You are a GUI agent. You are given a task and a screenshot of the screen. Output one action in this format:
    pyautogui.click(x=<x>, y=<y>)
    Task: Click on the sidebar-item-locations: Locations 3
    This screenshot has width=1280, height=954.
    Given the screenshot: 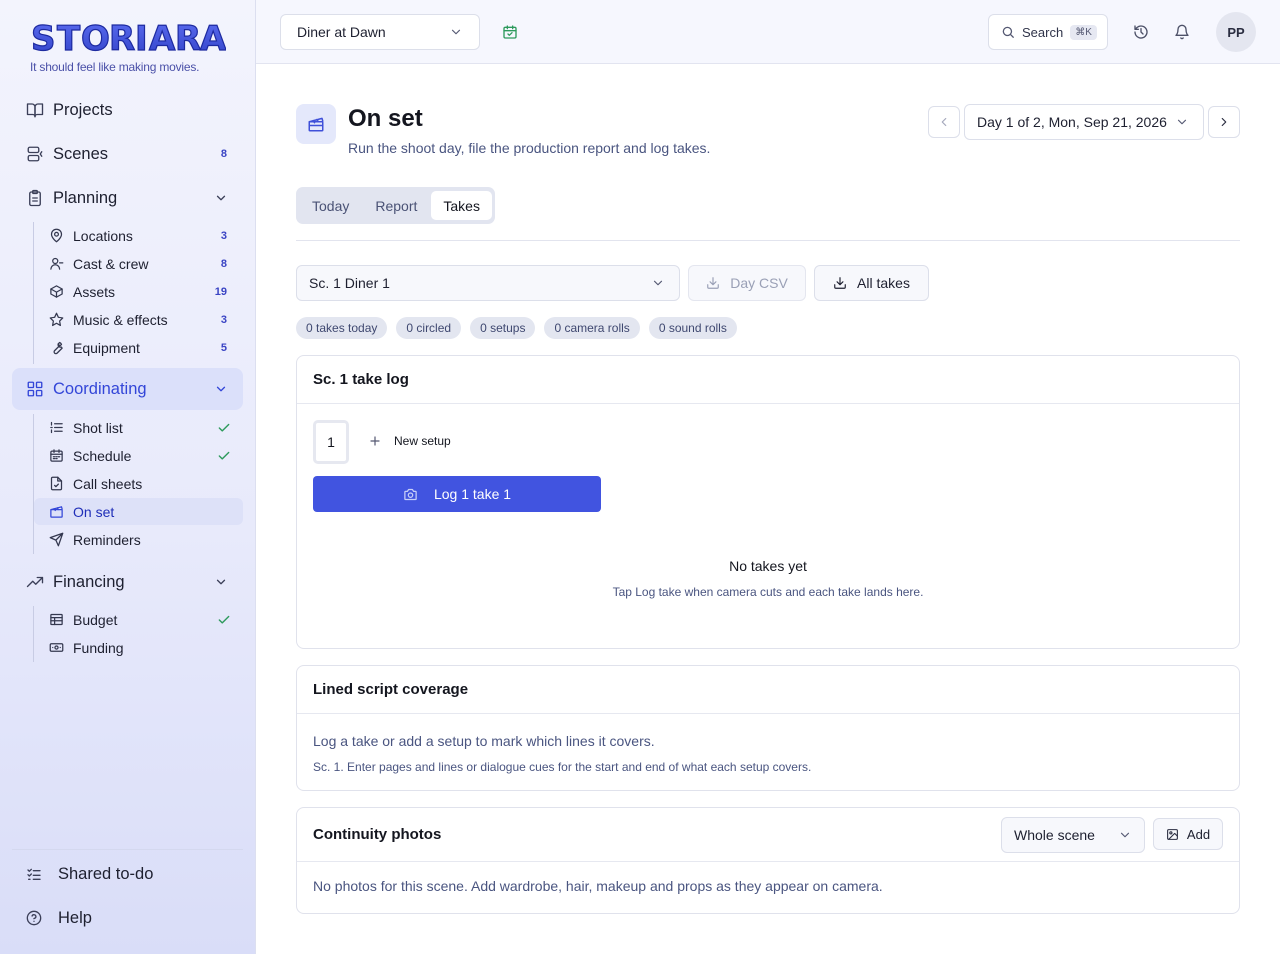 What is the action you would take?
    pyautogui.click(x=138, y=235)
    